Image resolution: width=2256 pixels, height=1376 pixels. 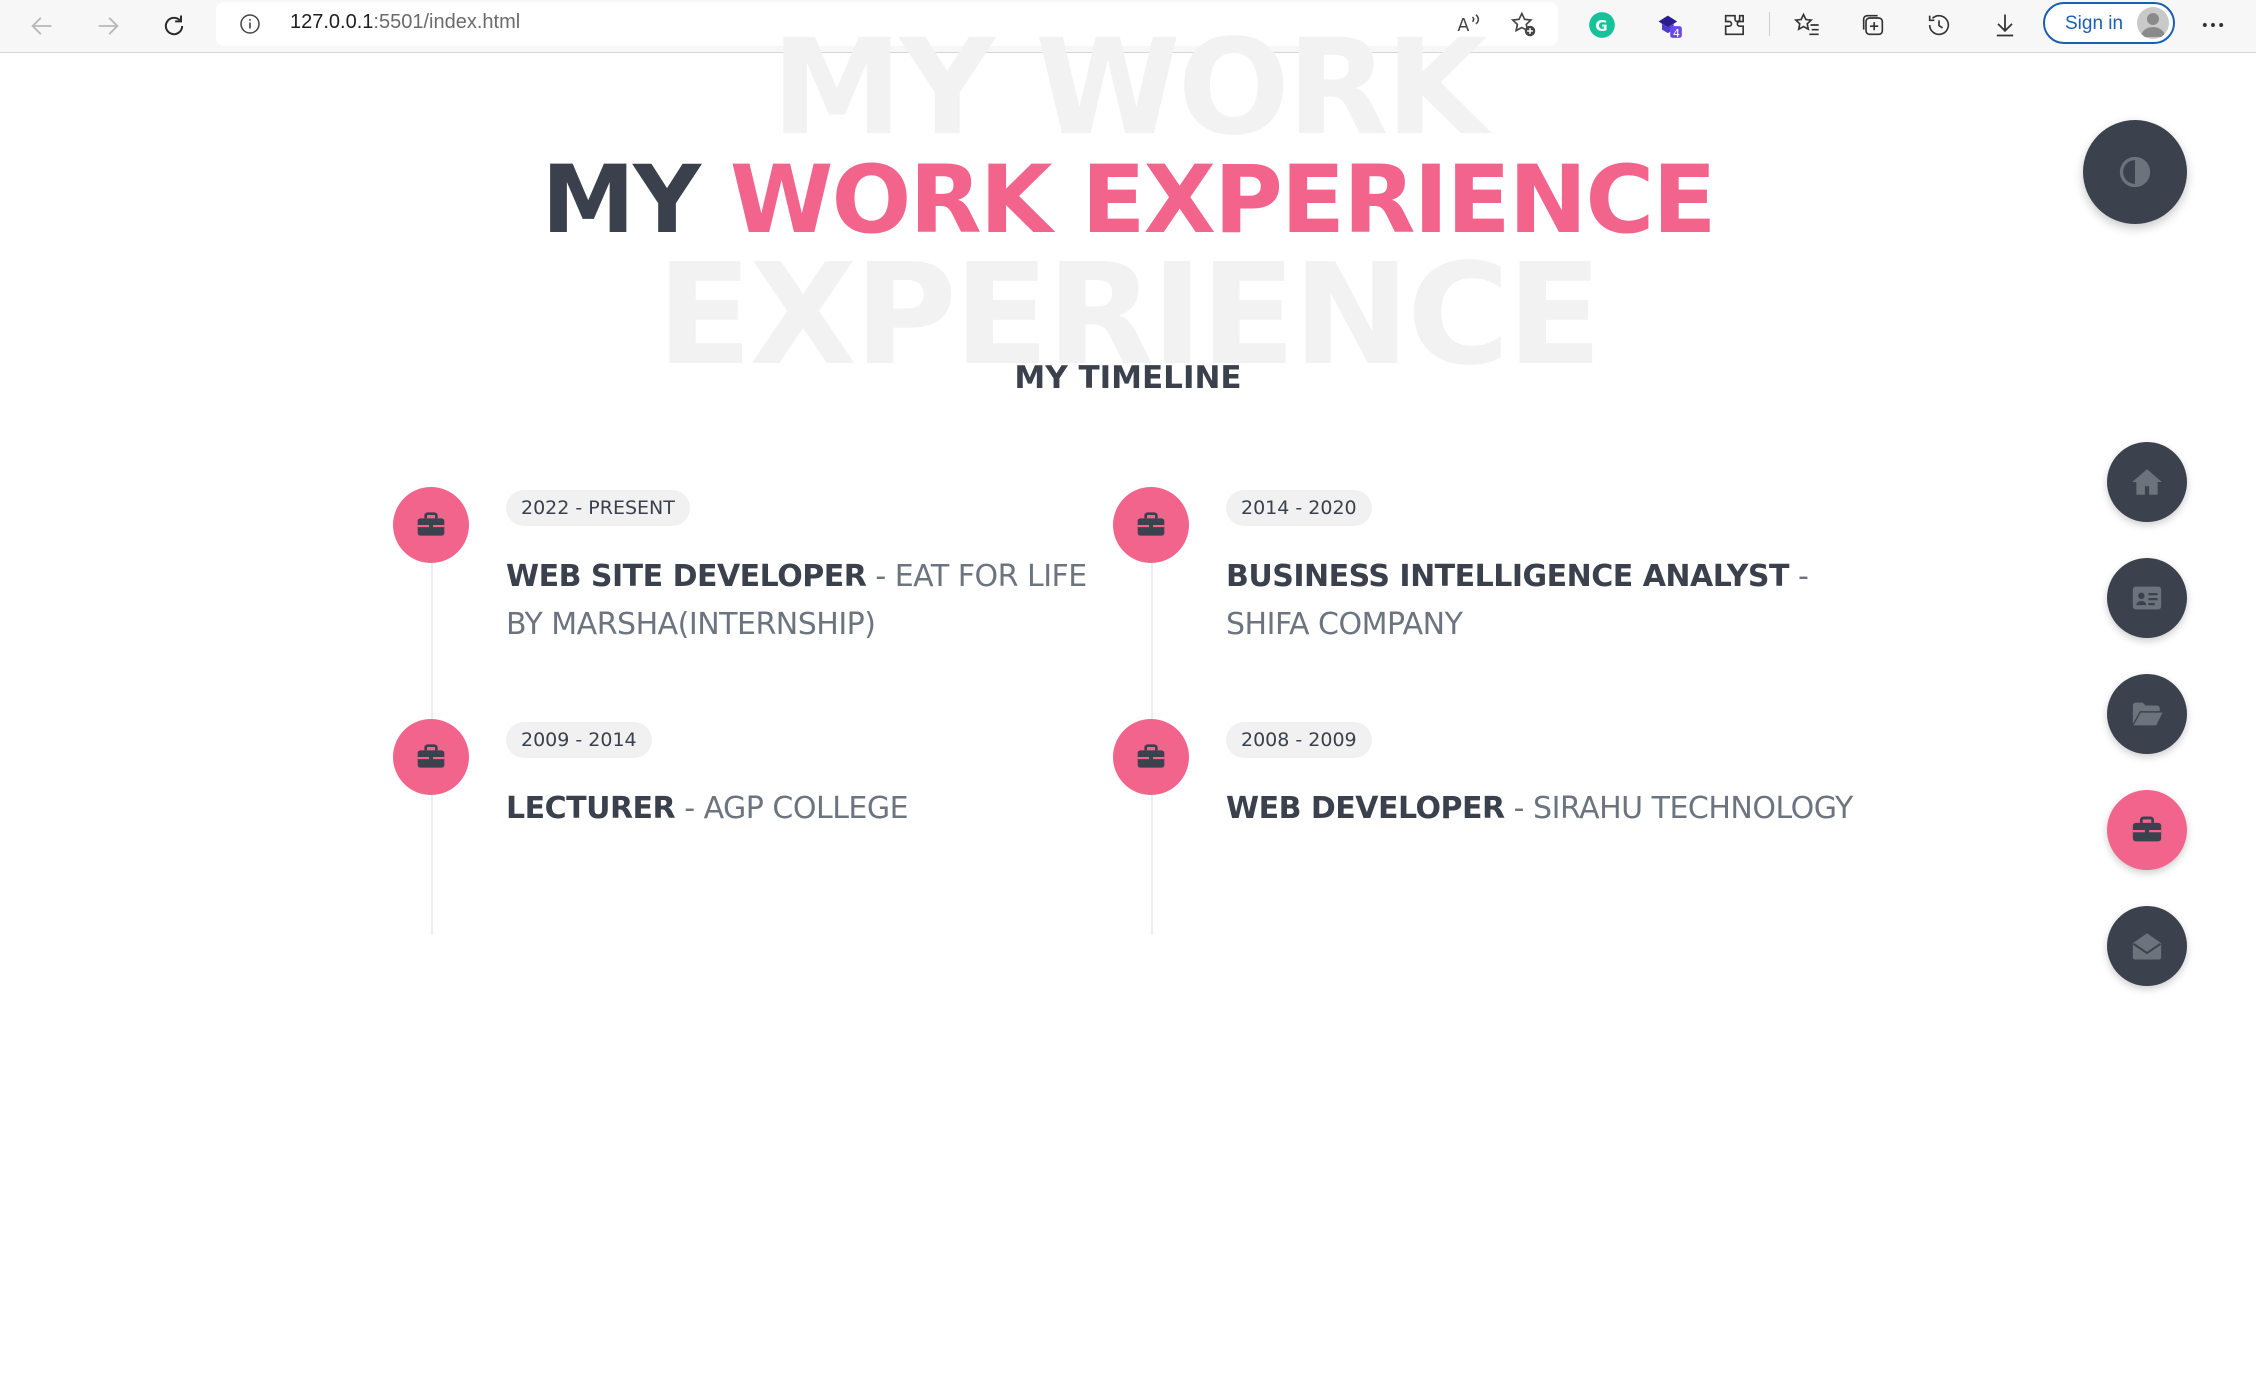 I want to click on company-name: SIRAHU TECHNOLOGY, so click(x=1693, y=808).